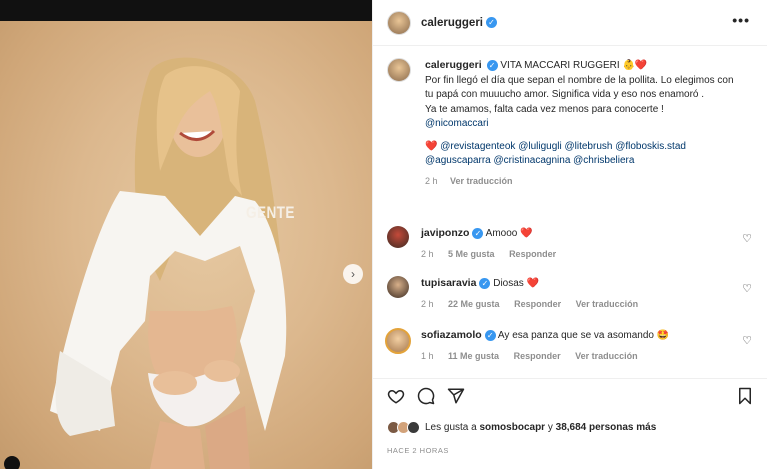 This screenshot has width=767, height=469. What do you see at coordinates (574, 65) in the screenshot?
I see `caption-title: VITA MACCARI RUGGERI 👶❤️` at bounding box center [574, 65].